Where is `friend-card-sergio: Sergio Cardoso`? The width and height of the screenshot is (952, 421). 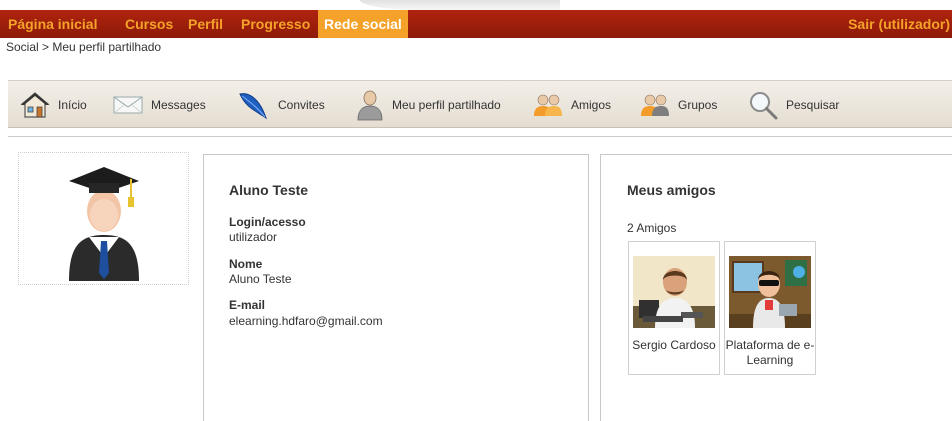 friend-card-sergio: Sergio Cardoso is located at coordinates (674, 308).